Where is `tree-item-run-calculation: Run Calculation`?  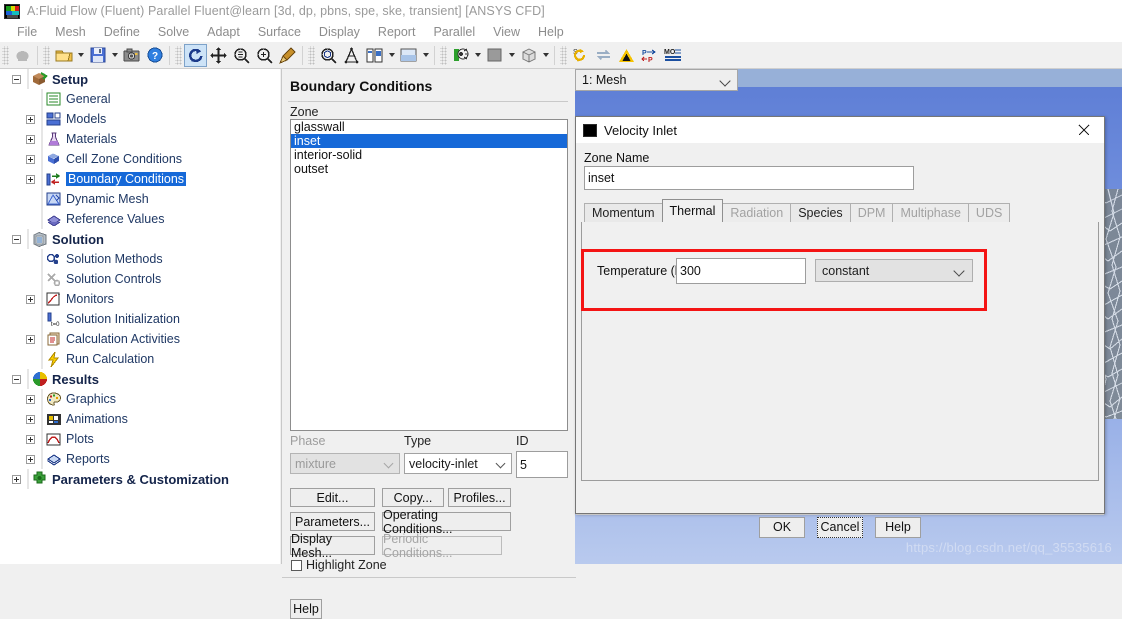 tree-item-run-calculation: Run Calculation is located at coordinates (140, 359).